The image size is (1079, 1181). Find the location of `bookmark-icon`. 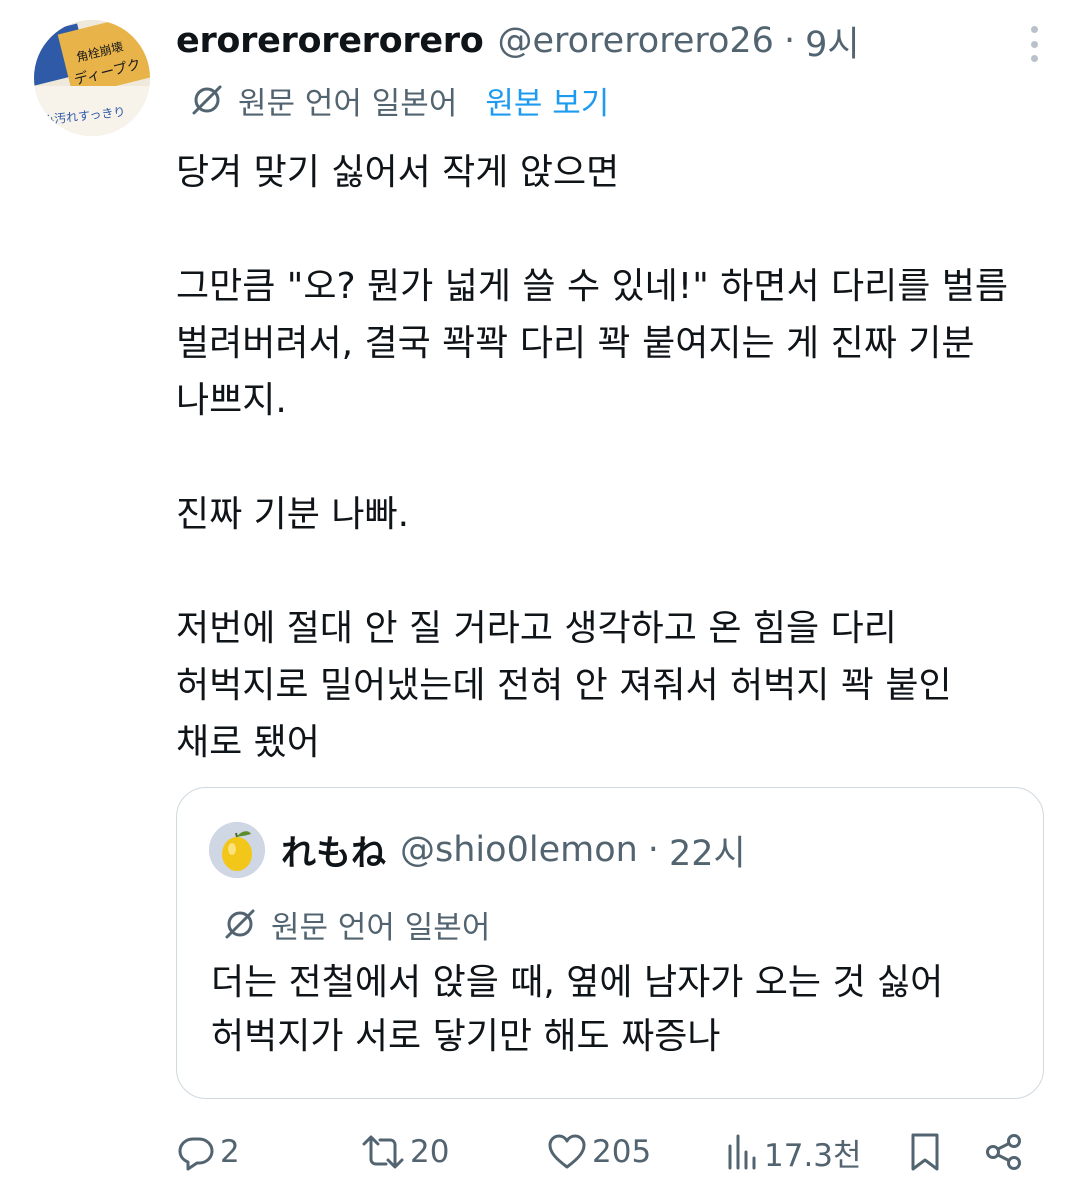

bookmark-icon is located at coordinates (925, 1152).